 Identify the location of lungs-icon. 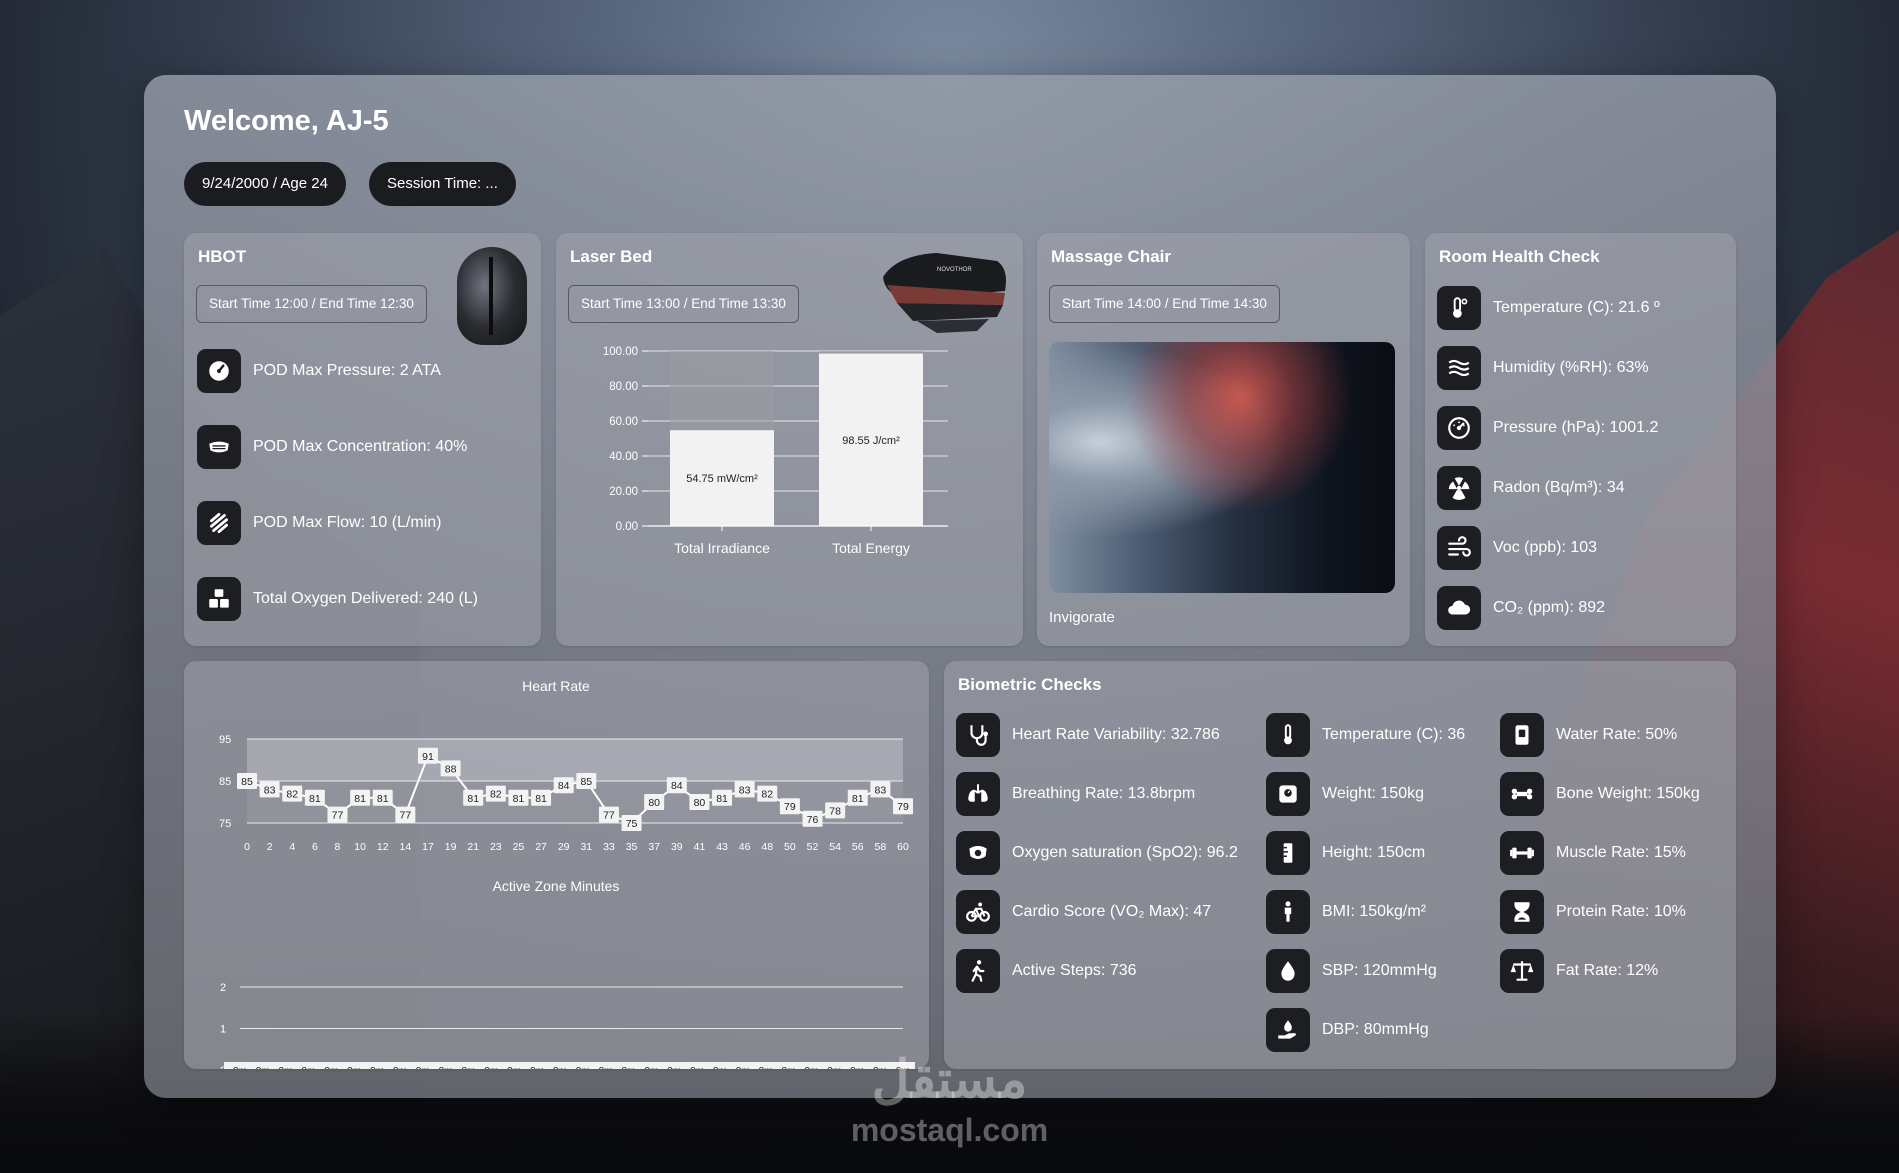
(978, 794).